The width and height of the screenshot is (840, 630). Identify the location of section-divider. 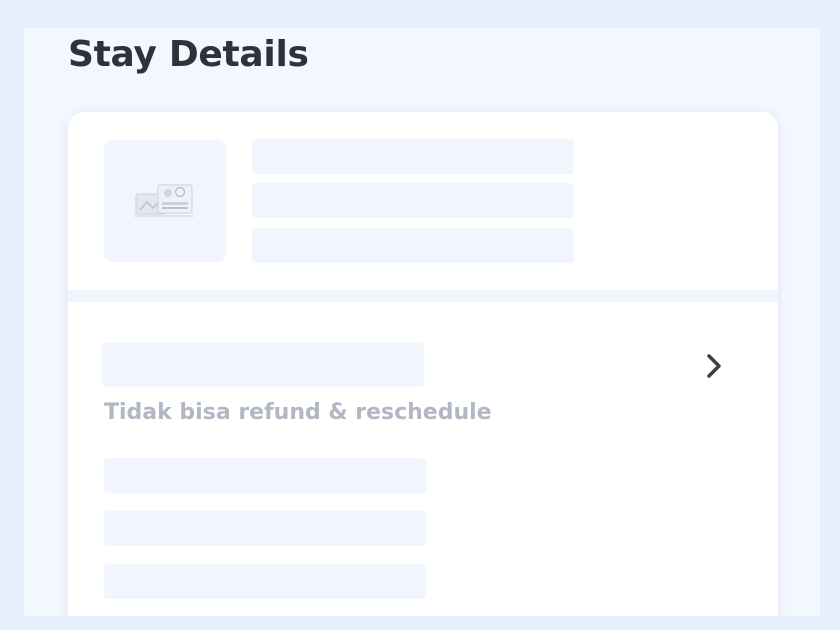
(423, 296).